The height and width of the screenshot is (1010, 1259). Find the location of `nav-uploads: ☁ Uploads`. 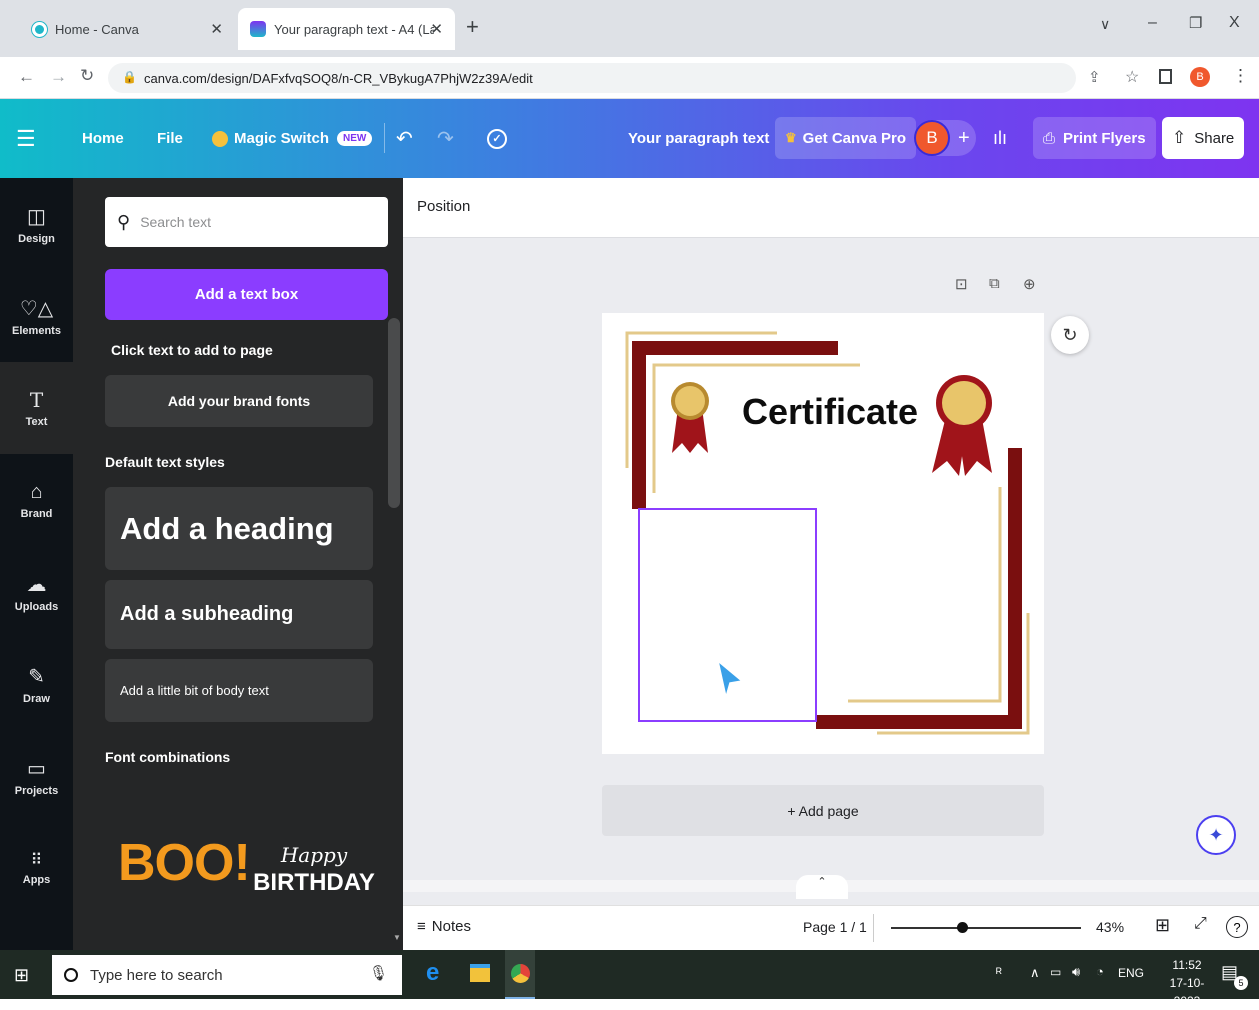

nav-uploads: ☁ Uploads is located at coordinates (36, 592).